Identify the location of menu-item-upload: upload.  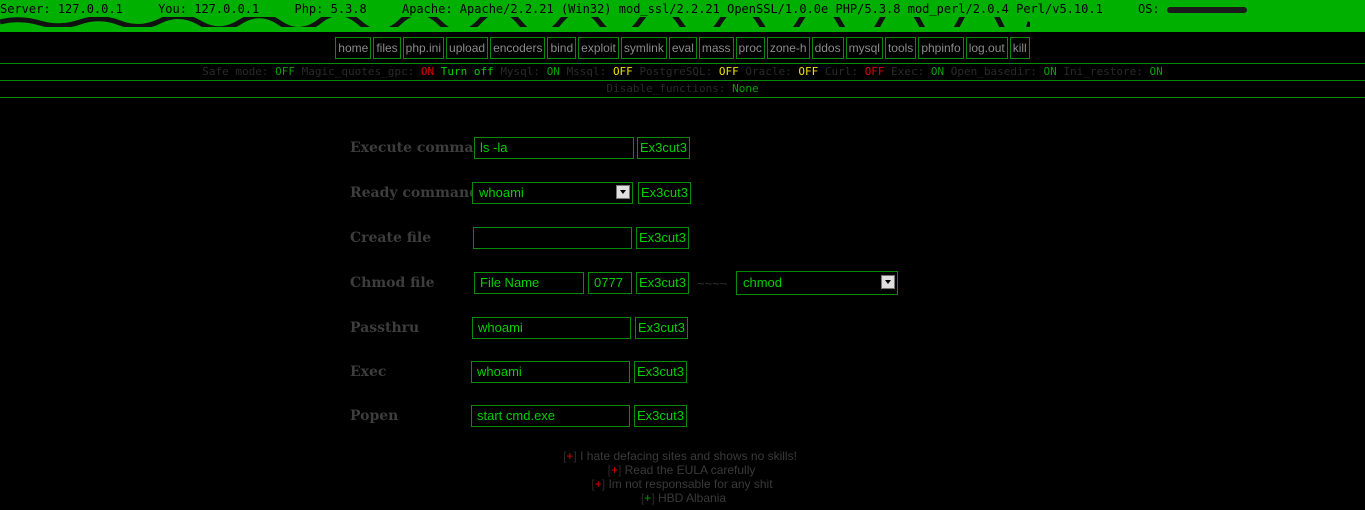
(467, 48).